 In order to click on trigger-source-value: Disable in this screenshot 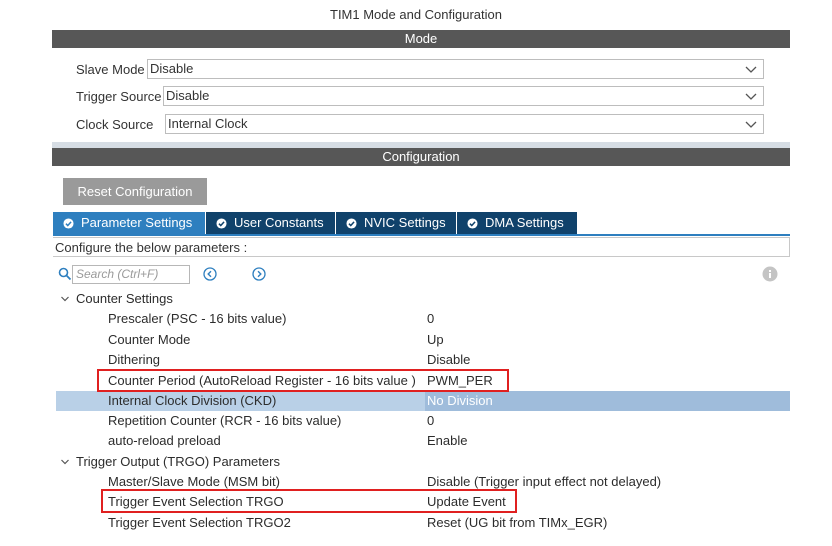, I will do `click(188, 95)`.